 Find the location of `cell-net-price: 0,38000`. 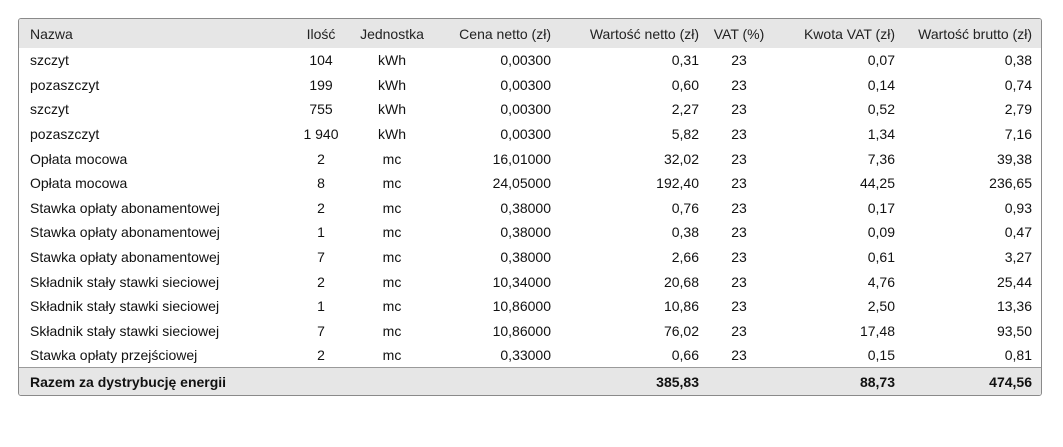

cell-net-price: 0,38000 is located at coordinates (525, 232).